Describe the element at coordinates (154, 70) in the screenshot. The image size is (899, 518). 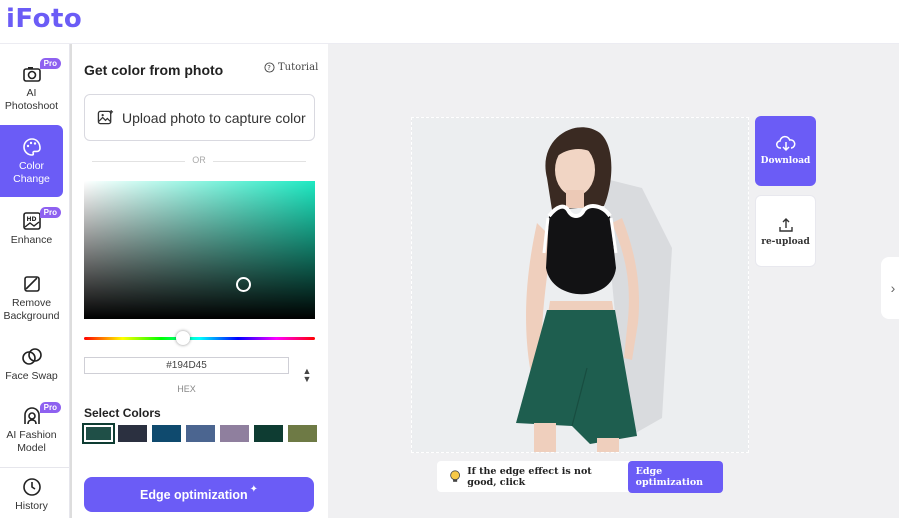
I see `panel-title: Get color from photo` at that location.